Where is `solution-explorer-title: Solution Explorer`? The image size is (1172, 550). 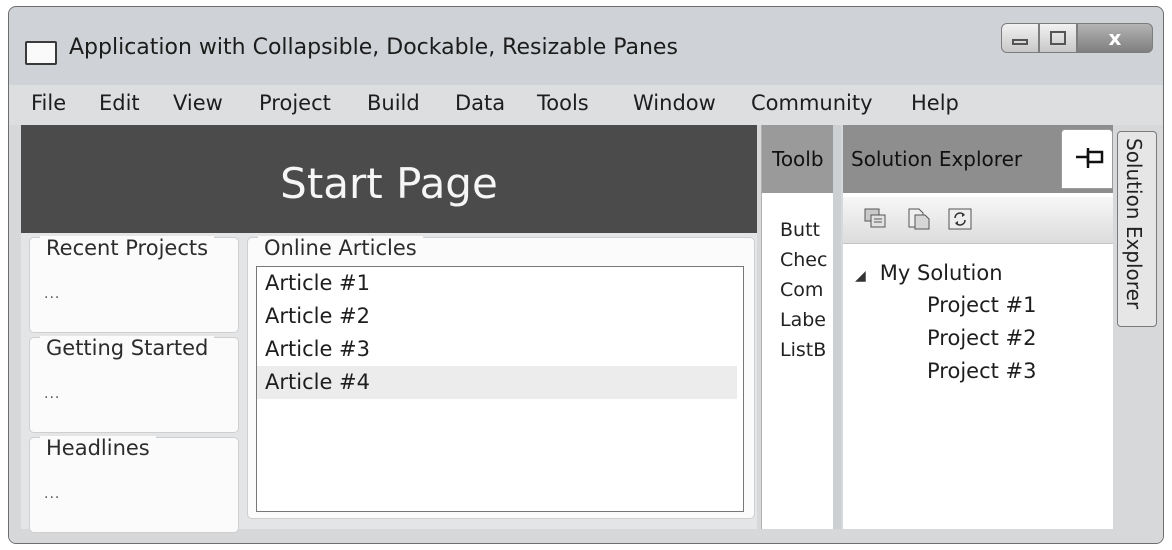
solution-explorer-title: Solution Explorer is located at coordinates (937, 159).